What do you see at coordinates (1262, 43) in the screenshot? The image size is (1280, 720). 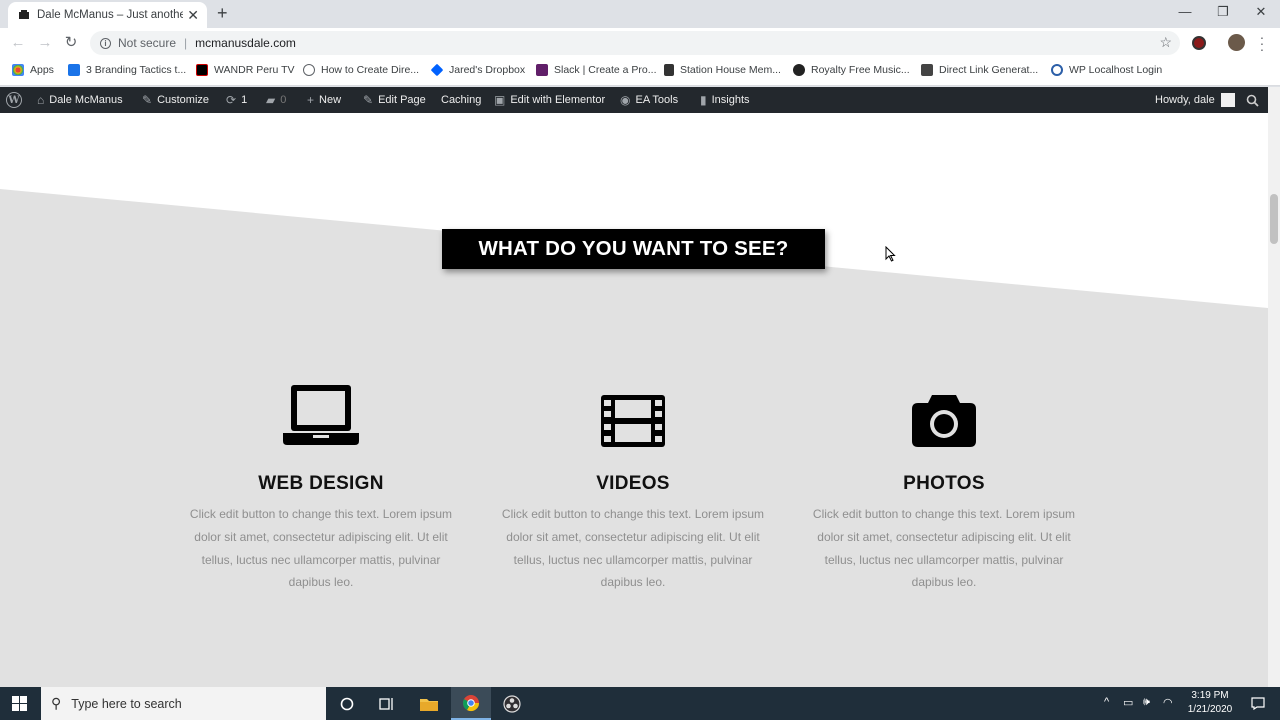 I see `chrome-menu-icon: · · ·` at bounding box center [1262, 43].